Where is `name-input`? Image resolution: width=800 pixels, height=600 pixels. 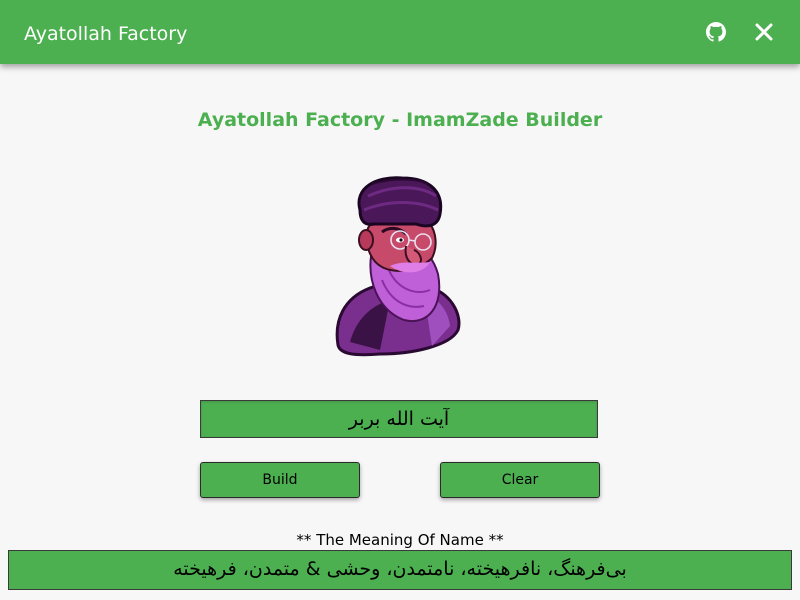 name-input is located at coordinates (399, 419).